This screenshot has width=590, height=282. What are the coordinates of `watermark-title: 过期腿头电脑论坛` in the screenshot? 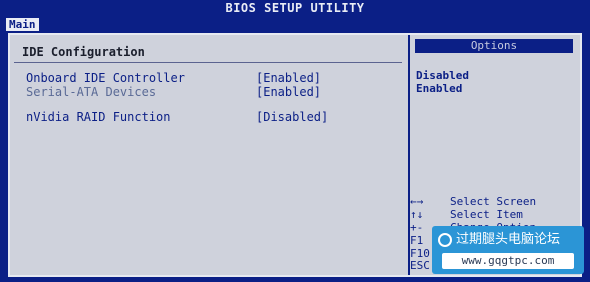 It's located at (508, 240).